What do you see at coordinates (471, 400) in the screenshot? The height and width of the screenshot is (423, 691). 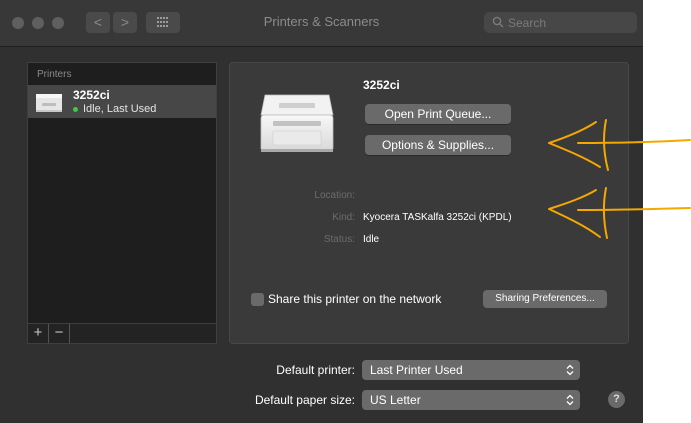 I see `default-paper-select: US Letter` at bounding box center [471, 400].